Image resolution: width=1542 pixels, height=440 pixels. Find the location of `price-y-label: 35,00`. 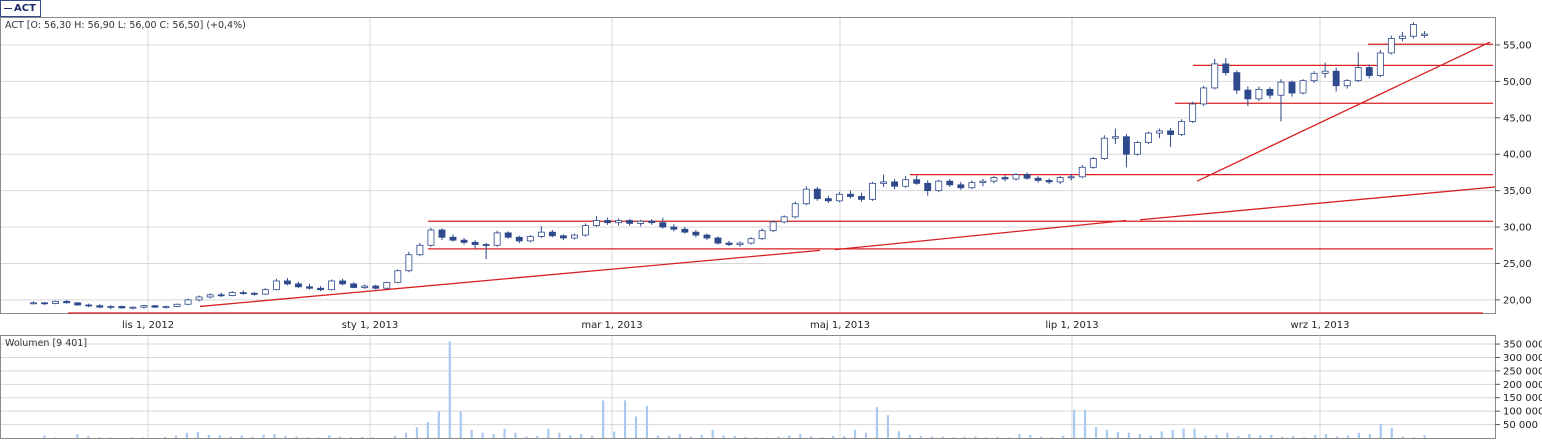

price-y-label: 35,00 is located at coordinates (1517, 191).